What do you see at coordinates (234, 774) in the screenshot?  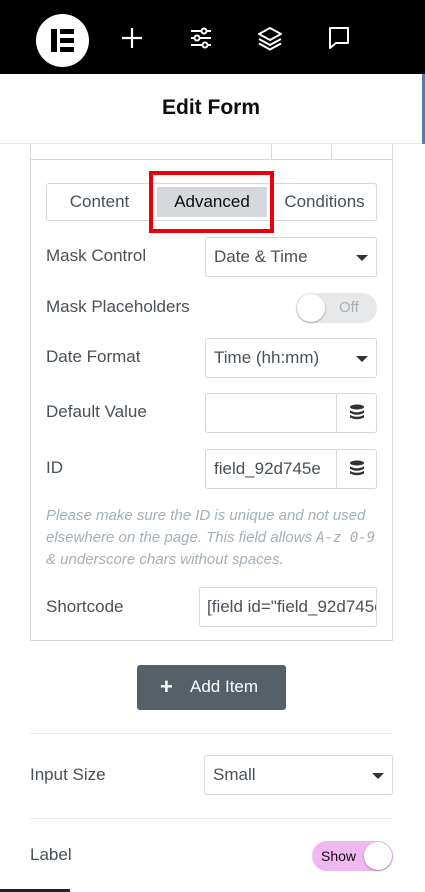 I see `input-size-value: Small` at bounding box center [234, 774].